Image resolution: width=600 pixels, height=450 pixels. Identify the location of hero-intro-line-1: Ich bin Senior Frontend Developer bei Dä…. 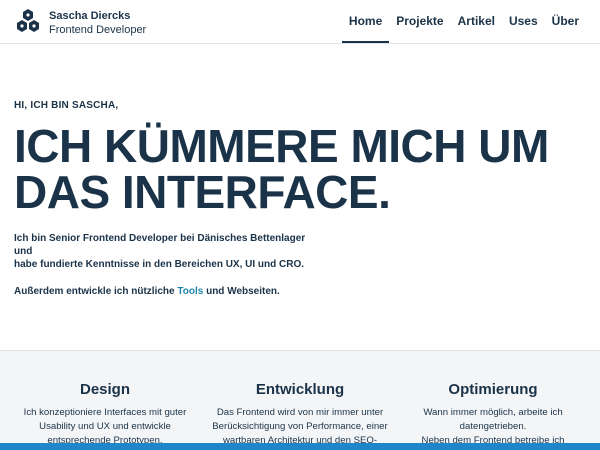
(160, 245).